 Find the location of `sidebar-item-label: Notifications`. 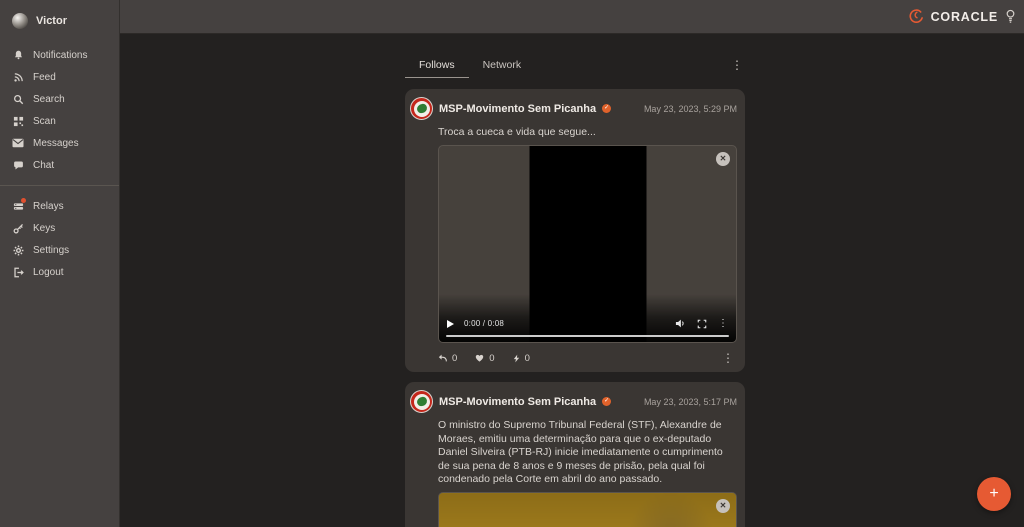

sidebar-item-label: Notifications is located at coordinates (60, 55).